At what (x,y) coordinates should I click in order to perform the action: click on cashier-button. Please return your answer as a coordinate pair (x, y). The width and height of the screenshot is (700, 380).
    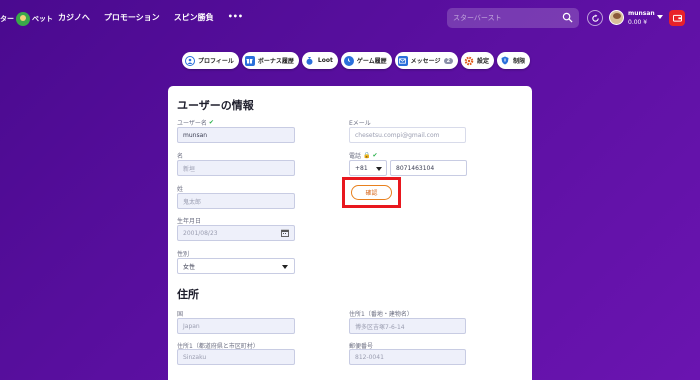
    Looking at the image, I should click on (677, 18).